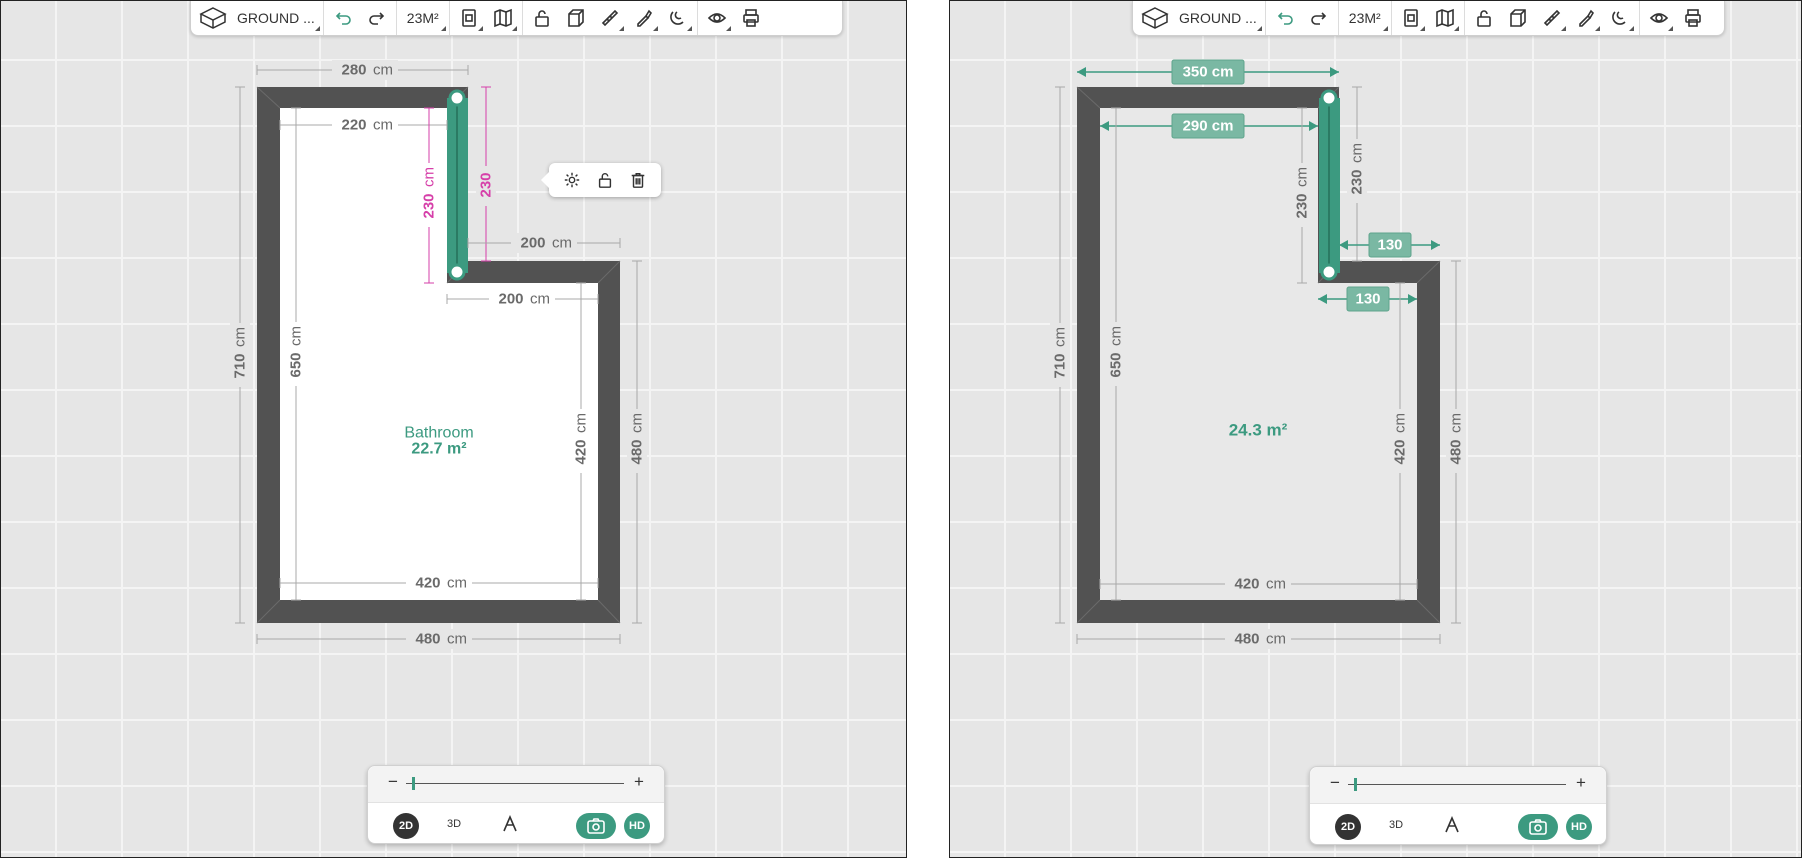  I want to click on magnet-icon, so click(676, 18).